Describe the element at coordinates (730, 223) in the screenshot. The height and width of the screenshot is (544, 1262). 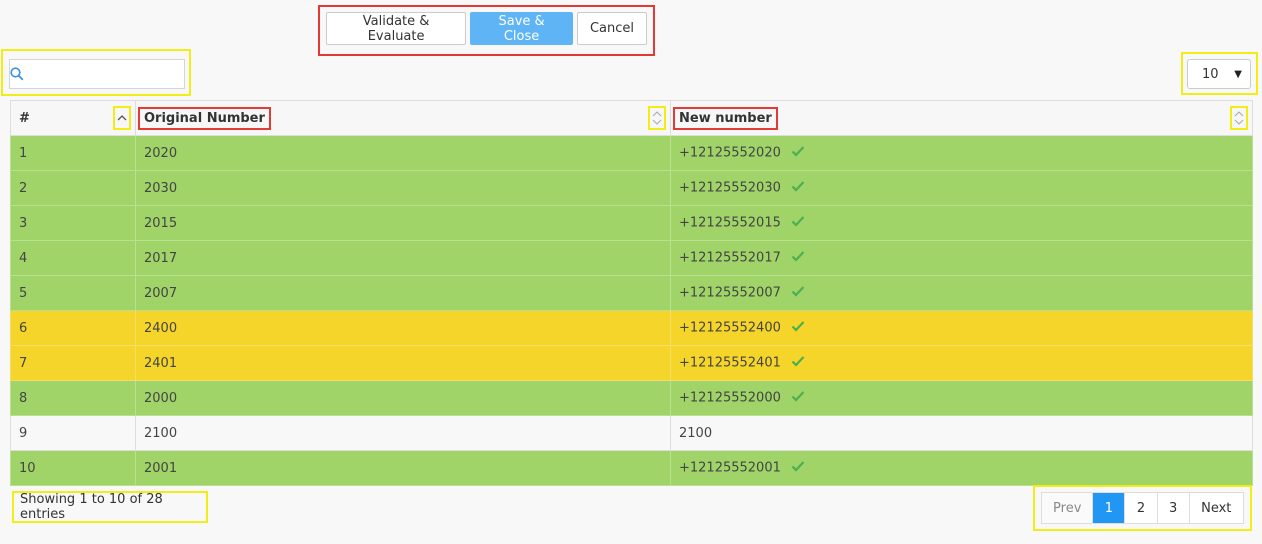
I see `new-number-text: +12125552015` at that location.